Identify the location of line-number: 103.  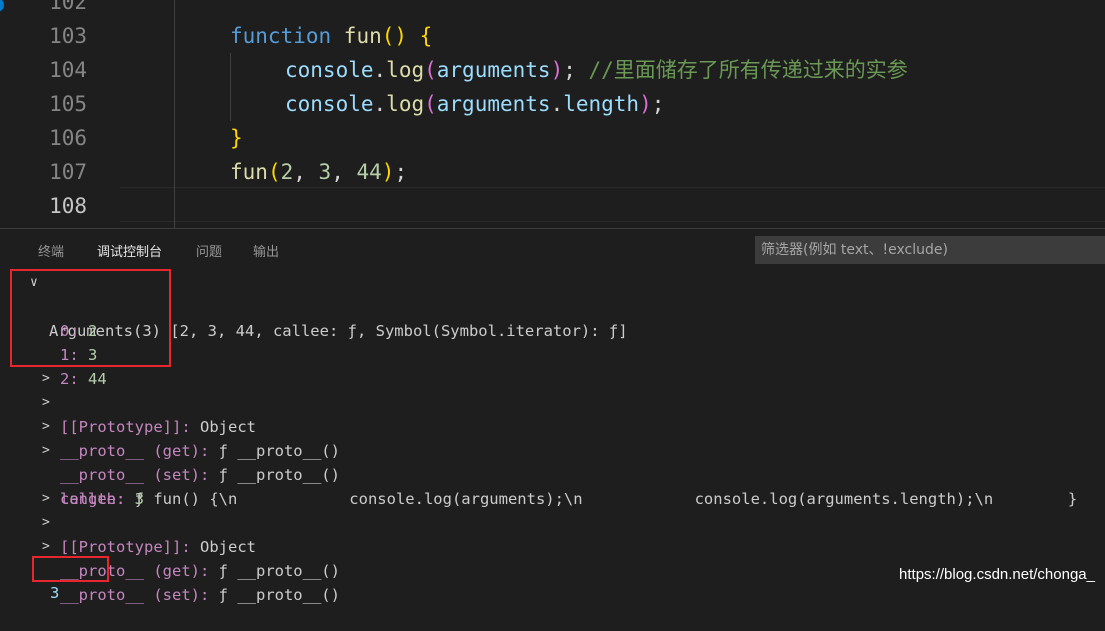
(68, 36).